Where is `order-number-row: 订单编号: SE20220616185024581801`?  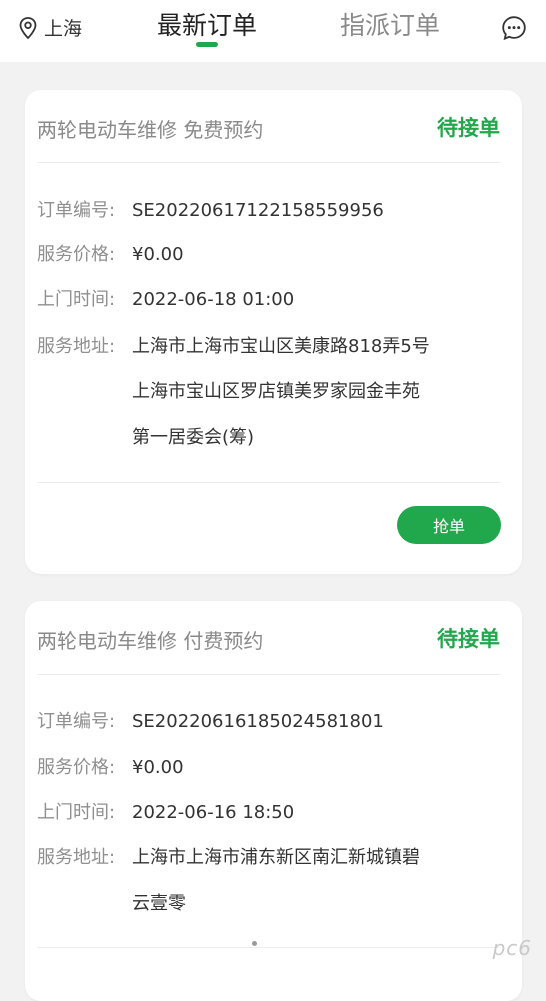
order-number-row: 订单编号: SE20220616185024581801 is located at coordinates (210, 722).